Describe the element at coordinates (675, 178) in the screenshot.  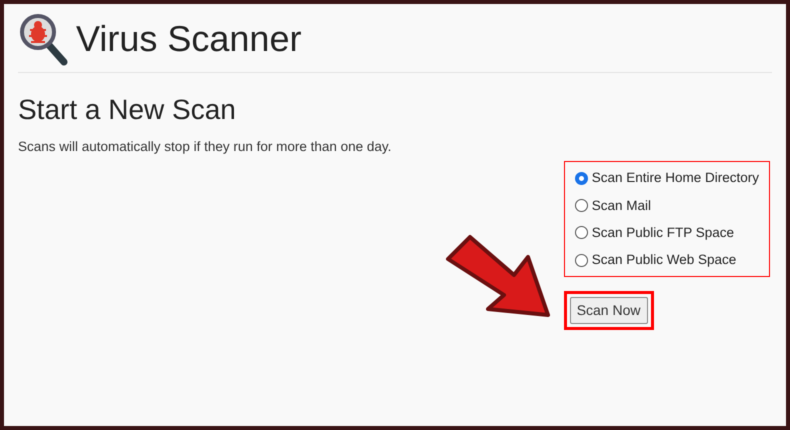
I see `option-label: Scan Entire Home Directory` at that location.